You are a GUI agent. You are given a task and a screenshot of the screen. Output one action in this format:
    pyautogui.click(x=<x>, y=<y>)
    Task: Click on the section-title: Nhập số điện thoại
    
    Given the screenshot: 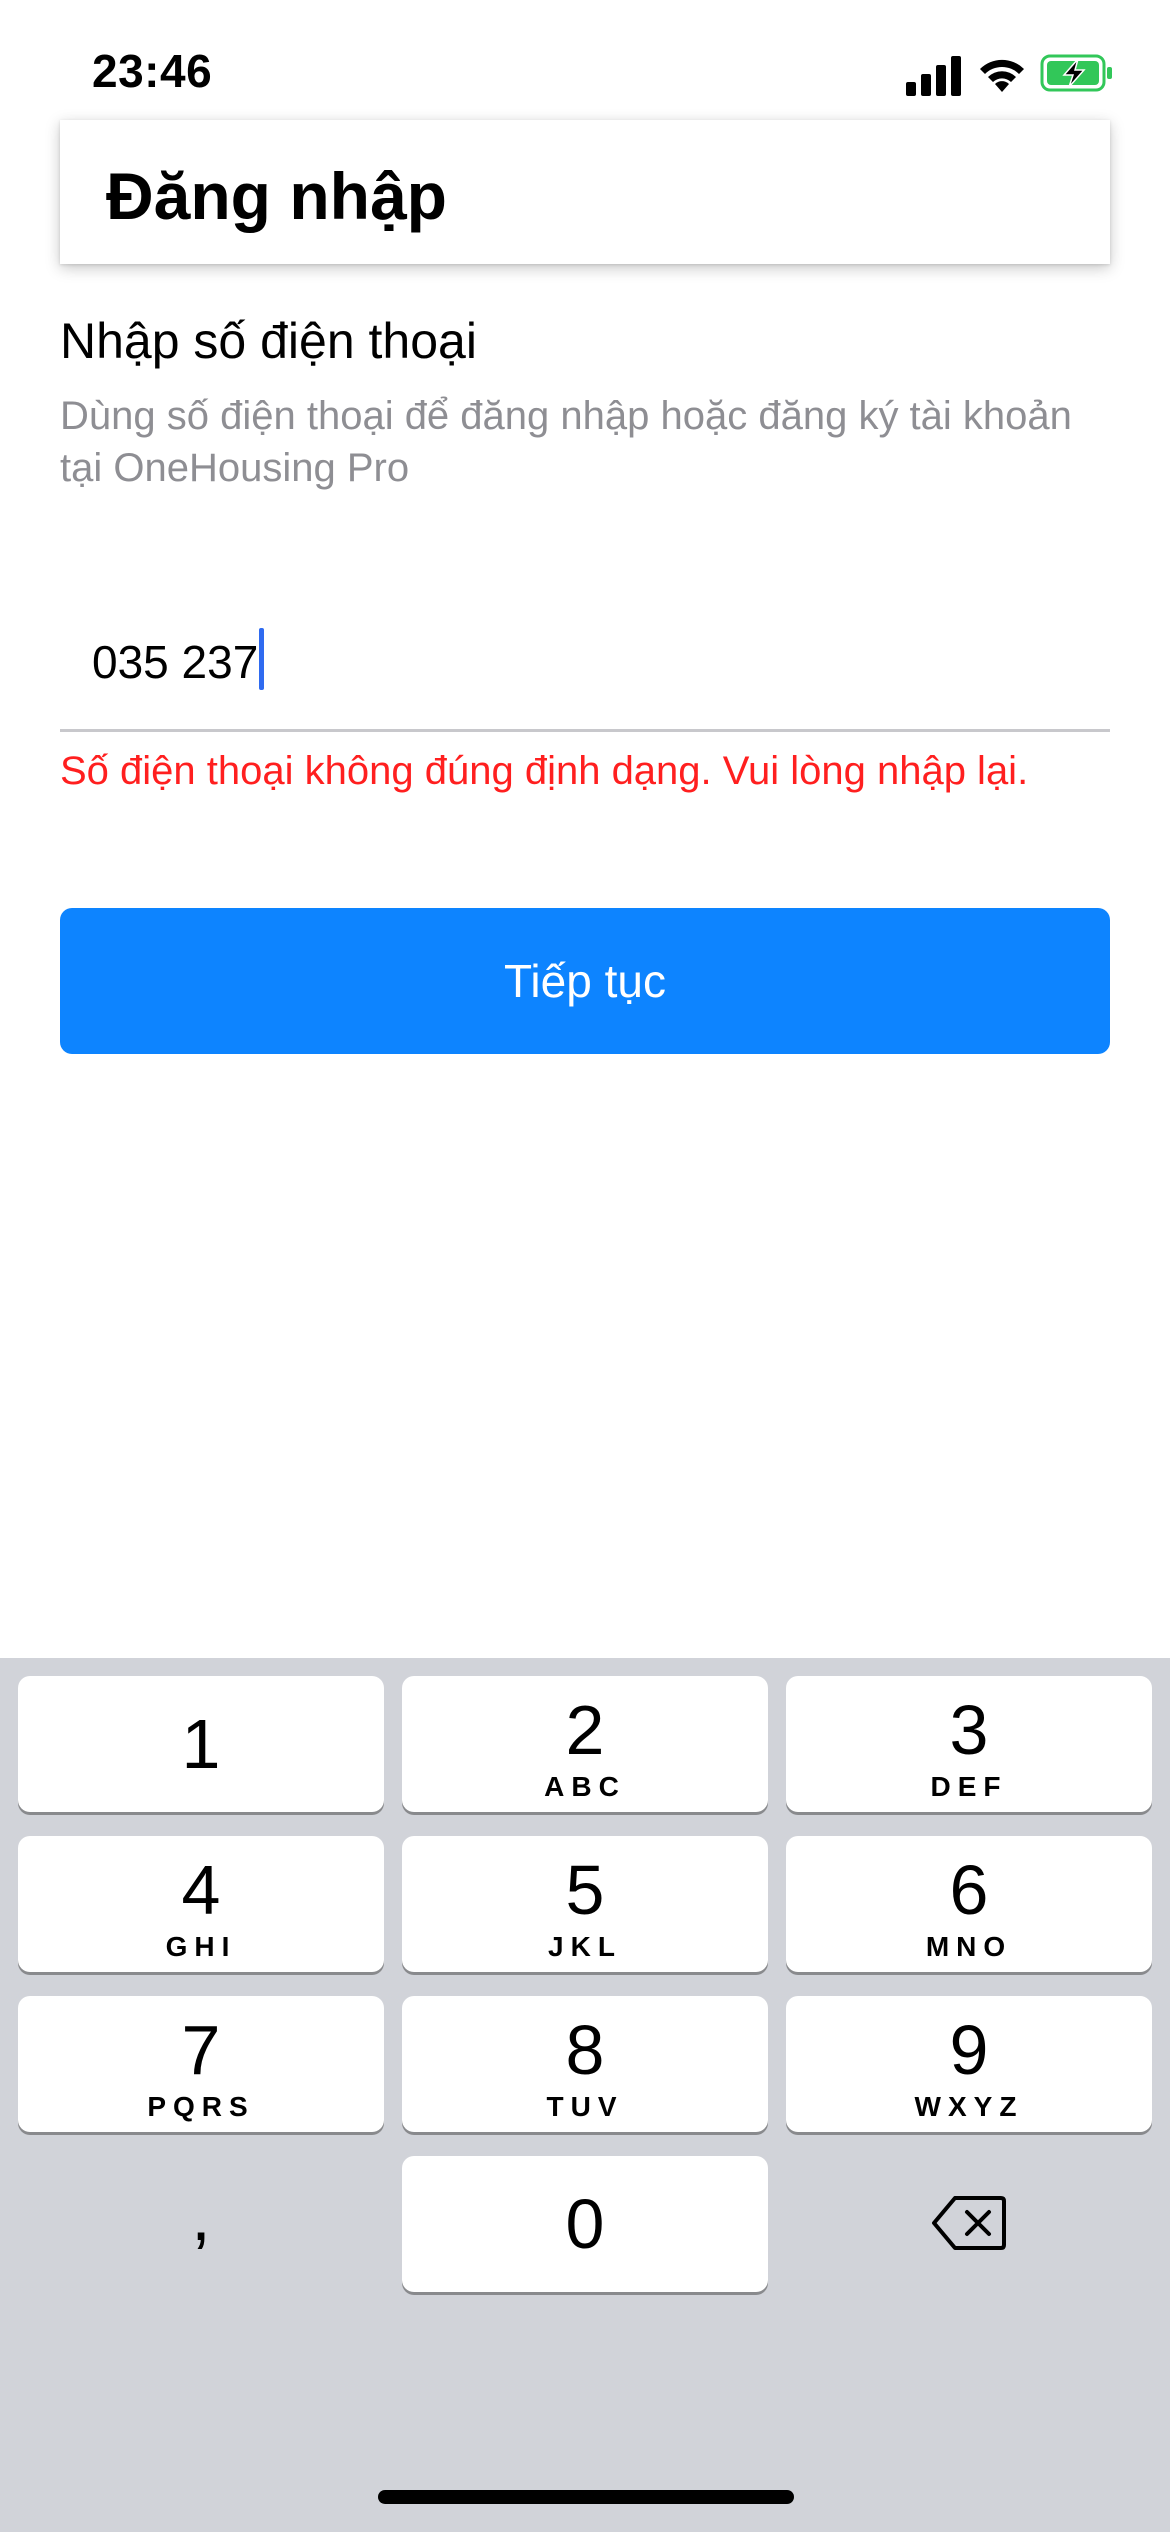 What is the action you would take?
    pyautogui.click(x=268, y=341)
    